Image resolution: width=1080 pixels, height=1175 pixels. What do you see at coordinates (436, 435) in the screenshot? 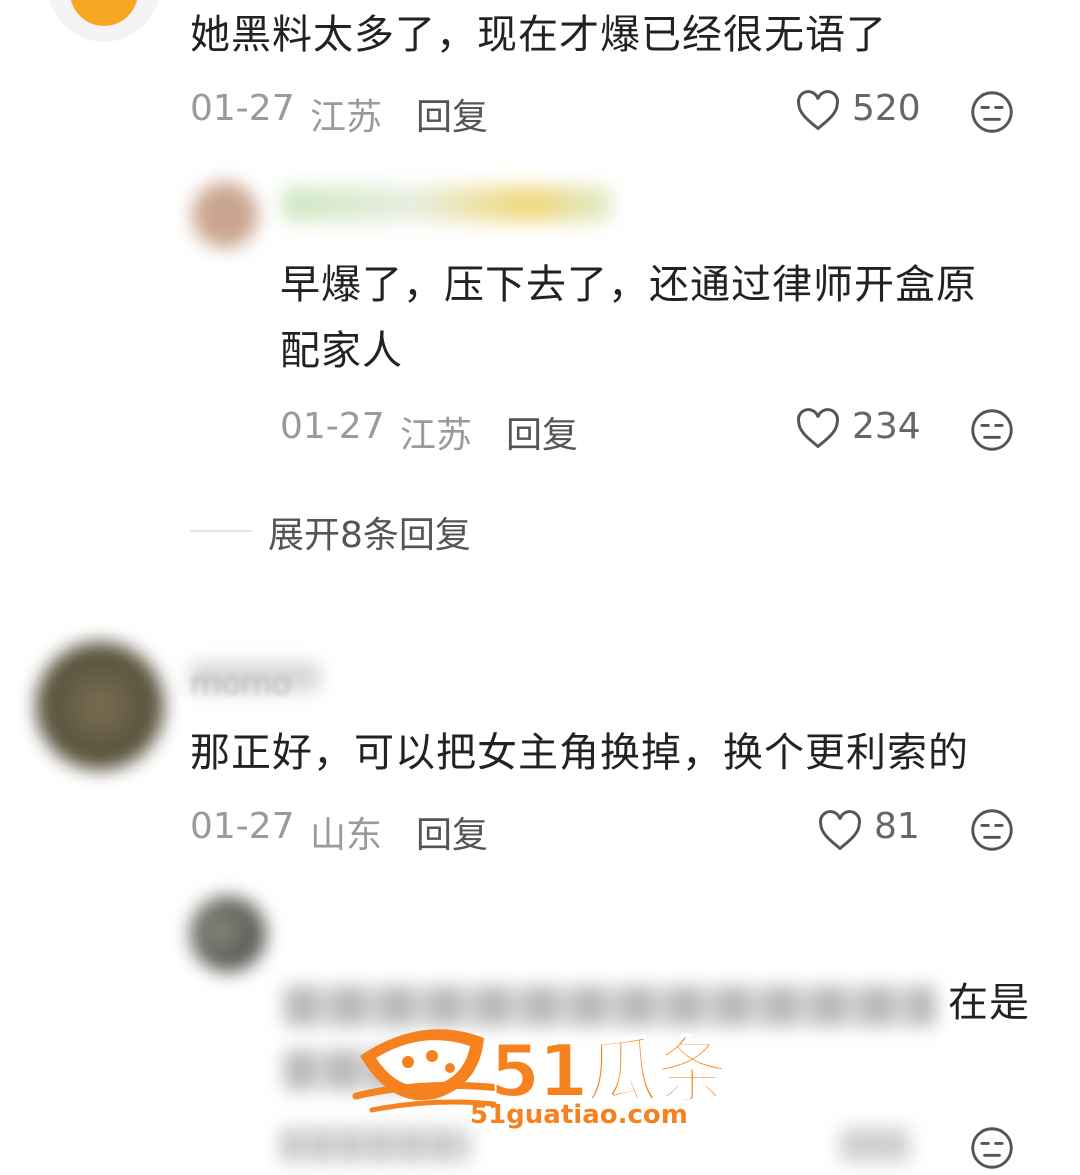
I see `reply-location: 江苏` at bounding box center [436, 435].